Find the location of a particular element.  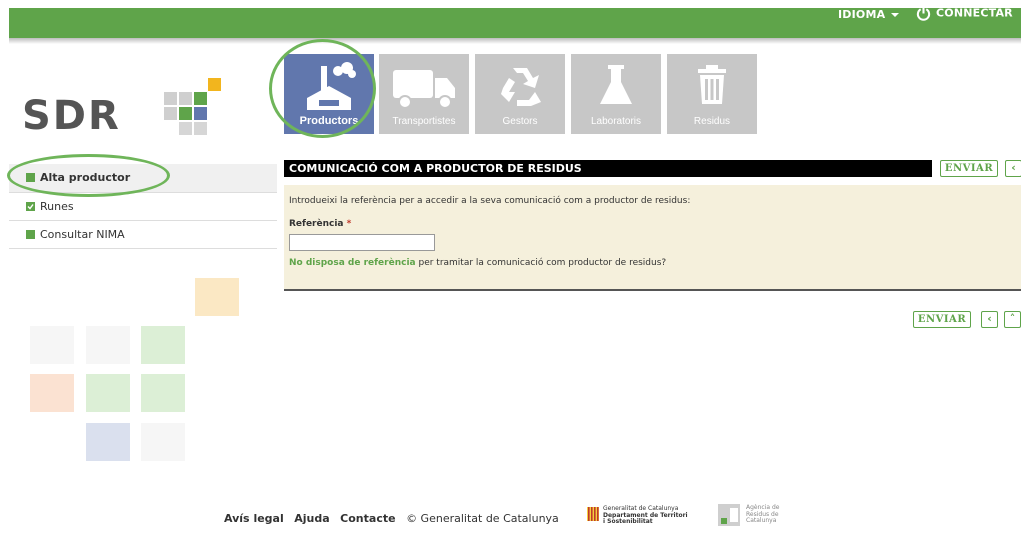

scroll-top-button: ˄ is located at coordinates (1012, 319).